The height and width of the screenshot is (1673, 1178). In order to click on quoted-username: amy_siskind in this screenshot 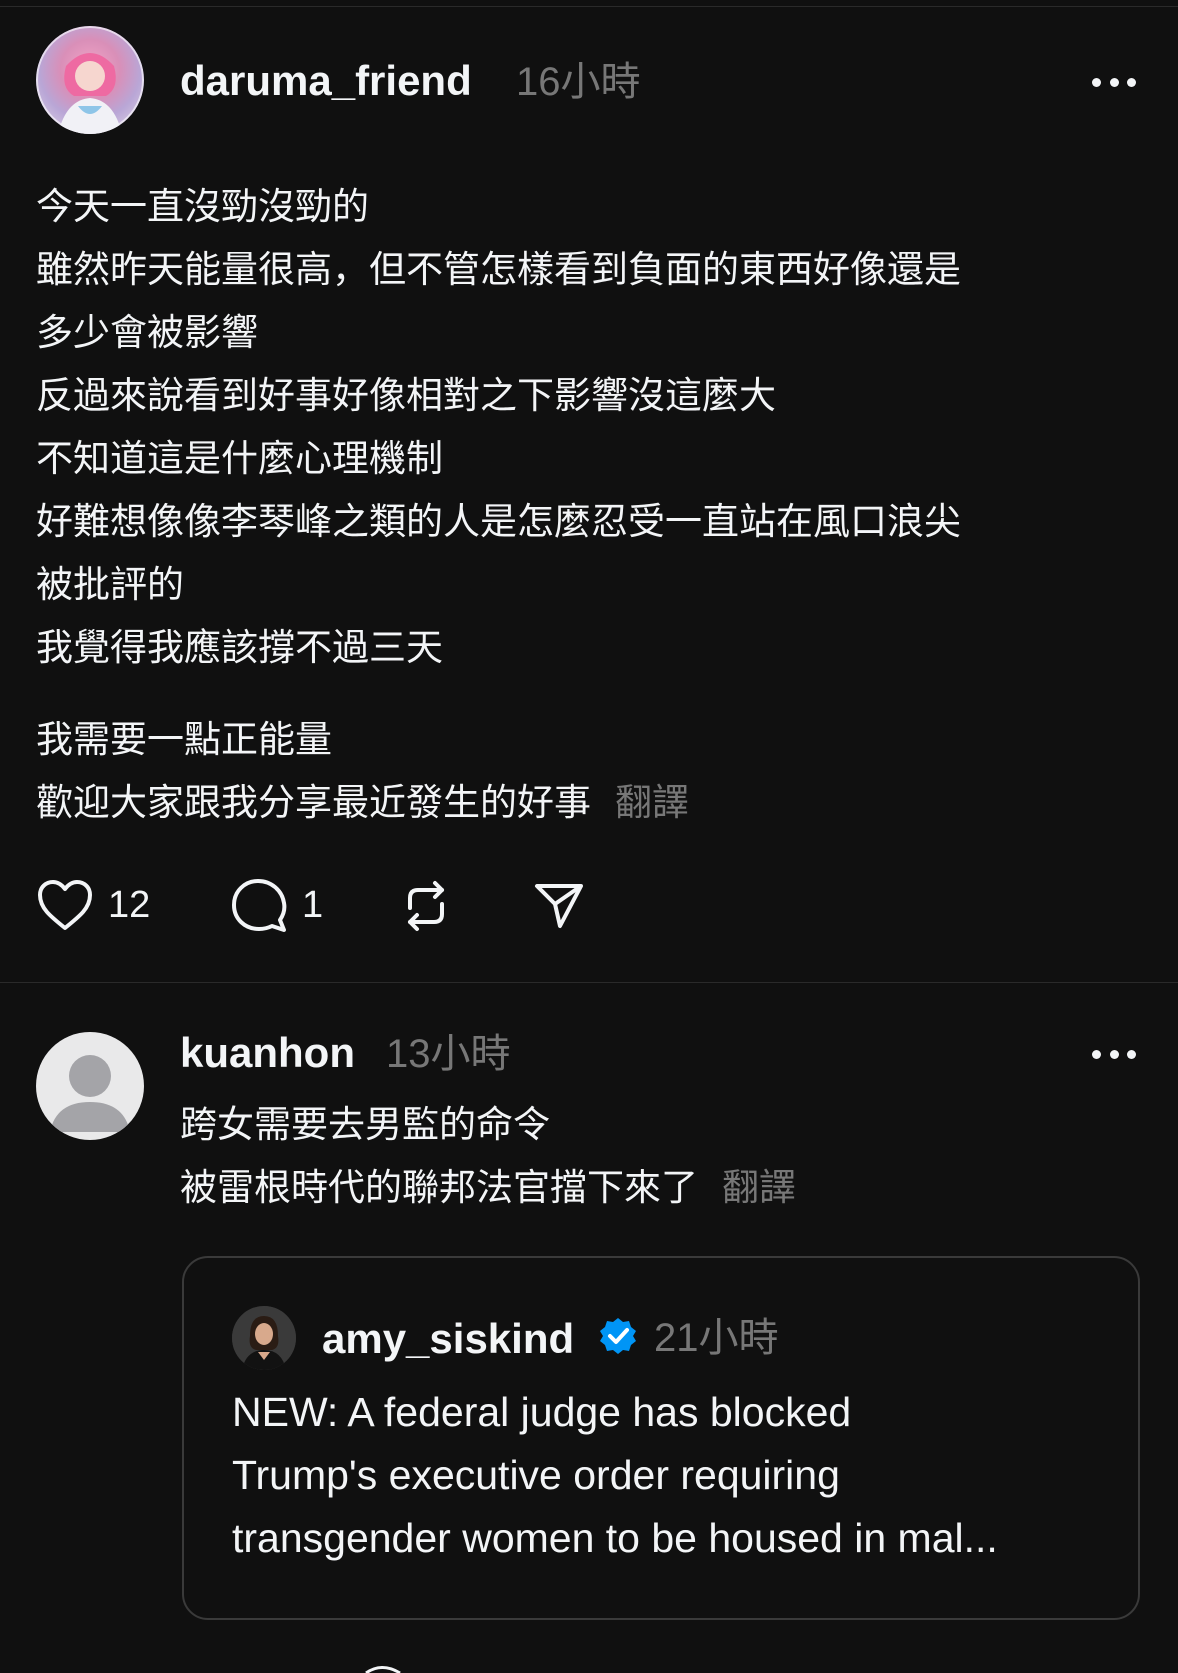, I will do `click(448, 1339)`.